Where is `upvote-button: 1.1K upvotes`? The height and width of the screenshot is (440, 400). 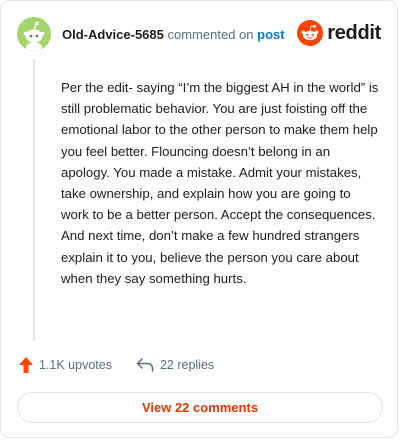
upvote-button: 1.1K upvotes is located at coordinates (65, 365).